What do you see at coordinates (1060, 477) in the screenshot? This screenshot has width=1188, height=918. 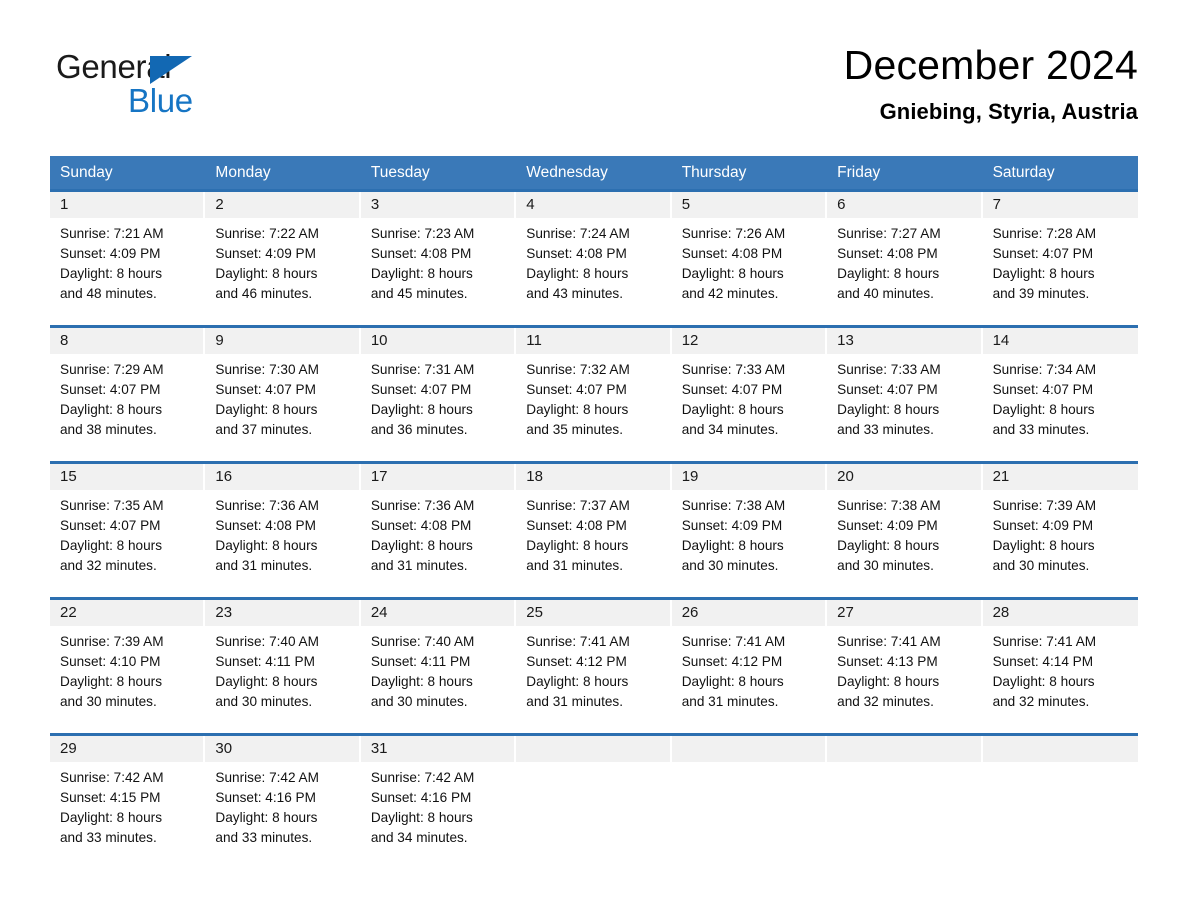 I see `day-number: 21` at bounding box center [1060, 477].